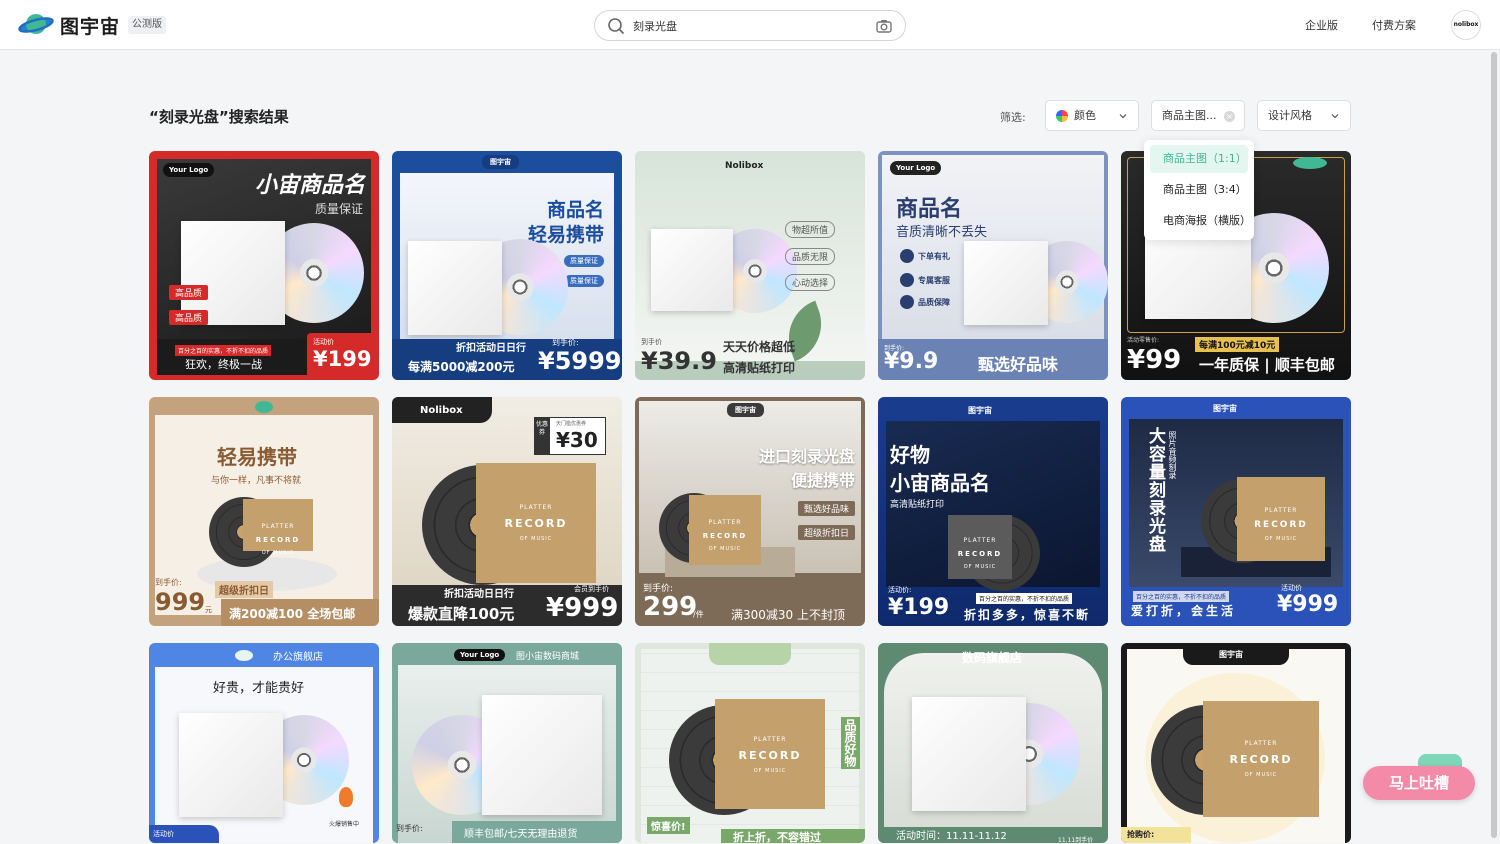  I want to click on dropdown-option-main-3-4: 商品主图（3:4）, so click(1199, 190).